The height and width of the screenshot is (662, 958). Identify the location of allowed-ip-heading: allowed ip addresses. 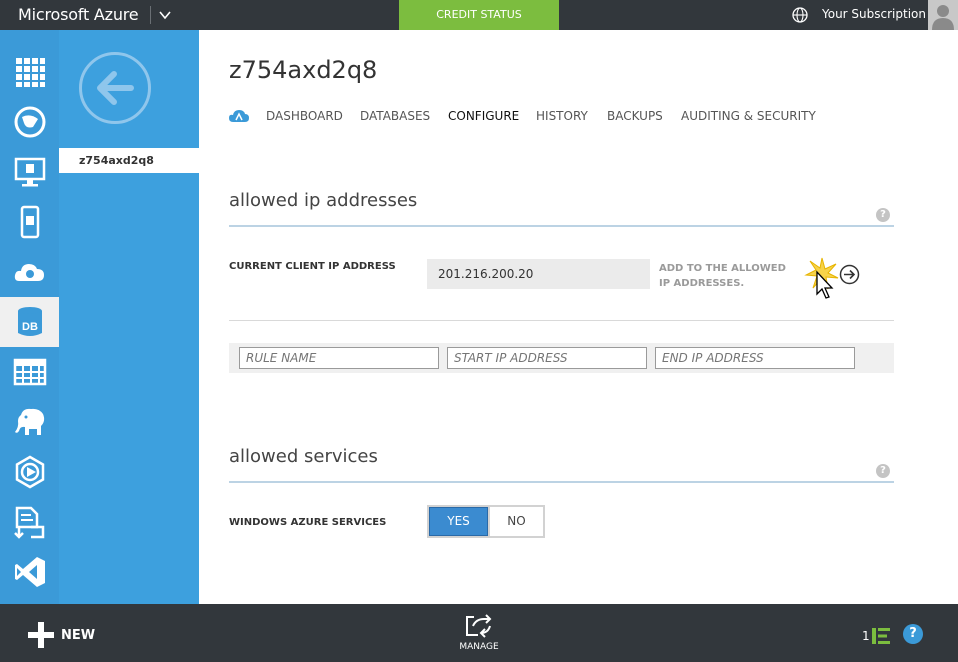
(323, 200).